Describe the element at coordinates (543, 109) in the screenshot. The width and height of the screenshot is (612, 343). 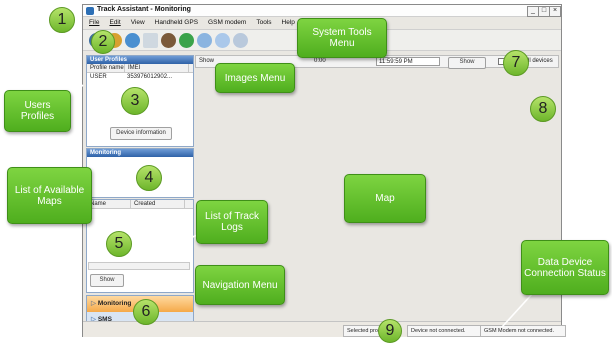
I see `annotation-number-8: 8` at that location.